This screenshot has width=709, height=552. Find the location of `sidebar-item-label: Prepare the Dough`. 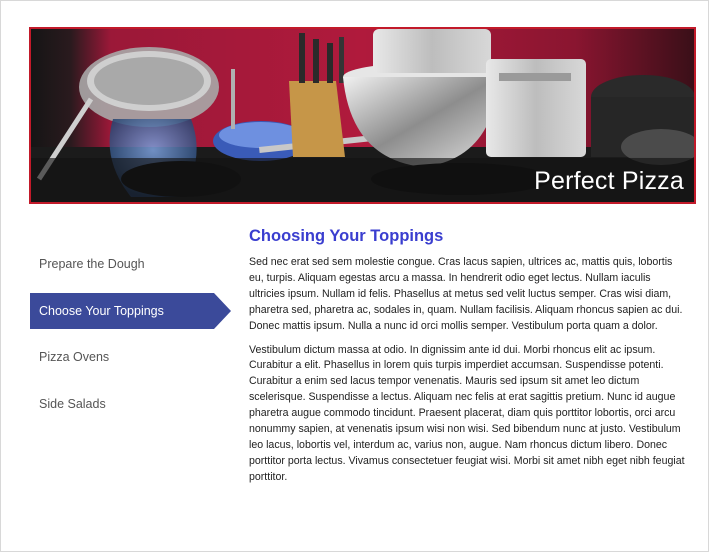

sidebar-item-label: Prepare the Dough is located at coordinates (92, 264).